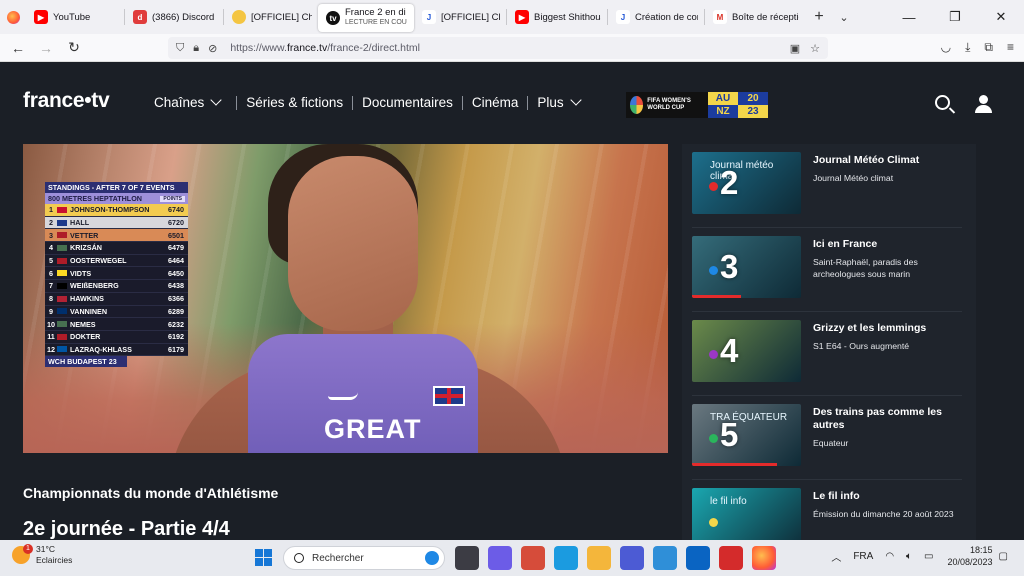 The image size is (1024, 576). Describe the element at coordinates (1001, 17) in the screenshot. I see `close-window-button: ✕` at that location.